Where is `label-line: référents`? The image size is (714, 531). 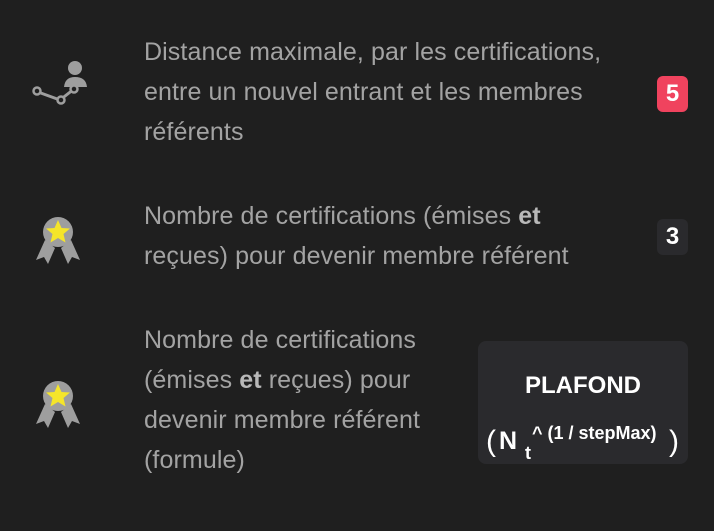
label-line: référents is located at coordinates (194, 132).